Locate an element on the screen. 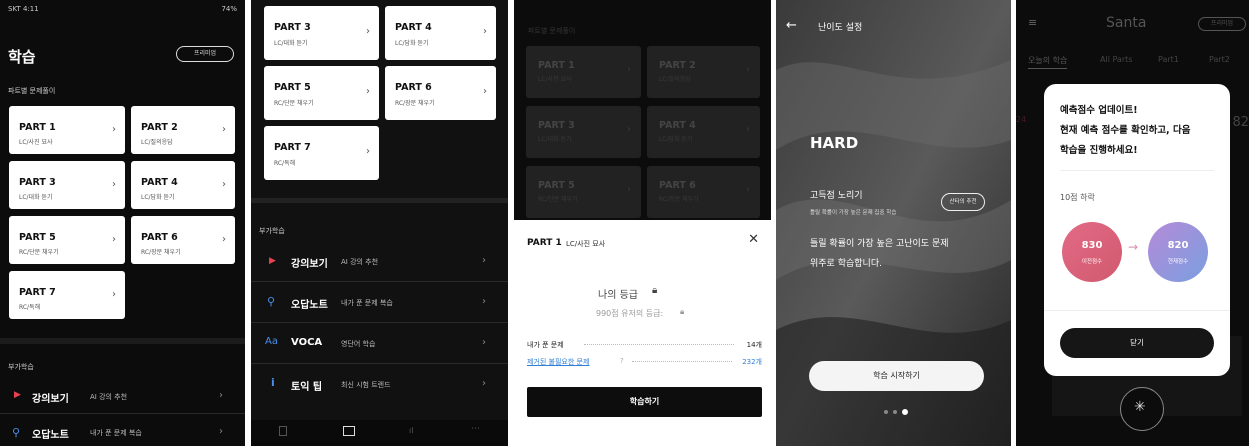 Image resolution: width=1249 pixels, height=446 pixels. level-desc-2: 위주로 학습합니다. is located at coordinates (846, 264).